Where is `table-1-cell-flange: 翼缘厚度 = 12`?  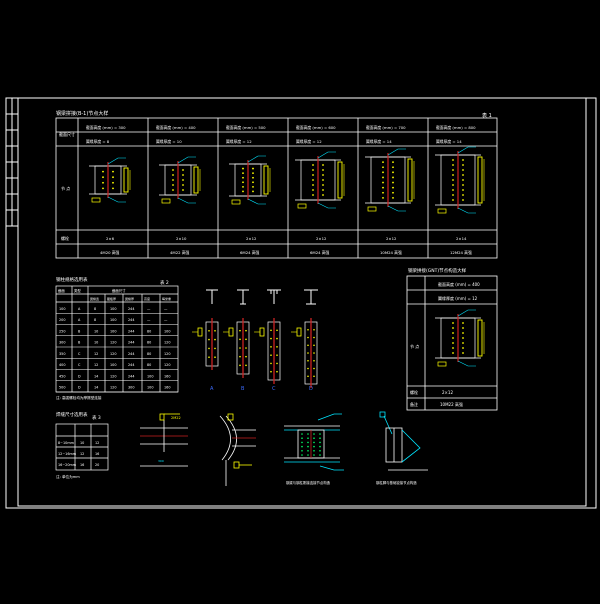
table-1-cell-flange: 翼缘厚度 = 12 is located at coordinates (239, 141).